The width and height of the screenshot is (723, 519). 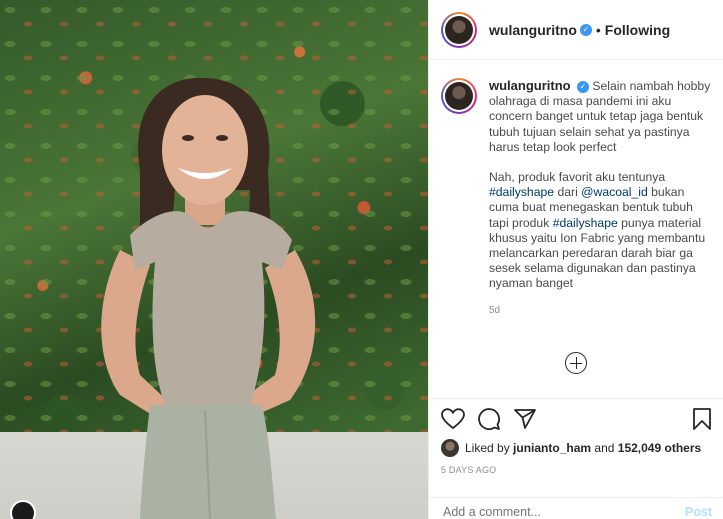 What do you see at coordinates (564, 511) in the screenshot?
I see `comment-input` at bounding box center [564, 511].